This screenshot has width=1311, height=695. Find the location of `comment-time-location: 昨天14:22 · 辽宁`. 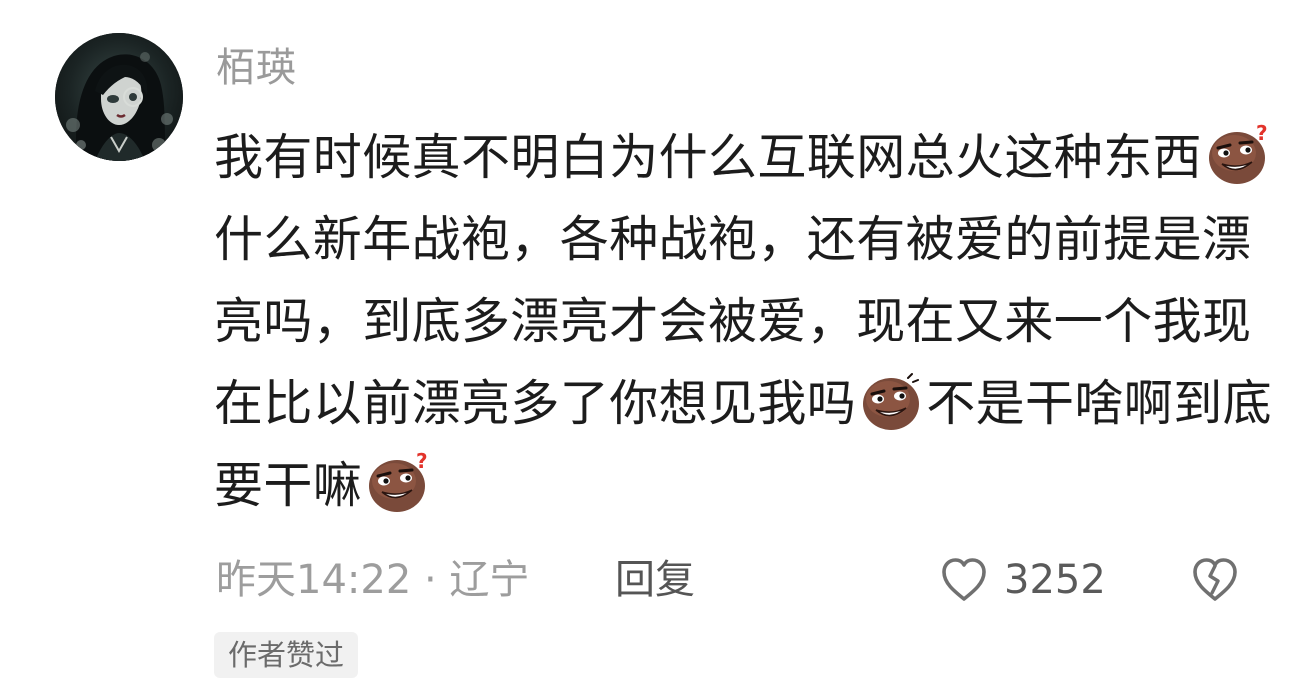

comment-time-location: 昨天14:22 · 辽宁 is located at coordinates (373, 580).